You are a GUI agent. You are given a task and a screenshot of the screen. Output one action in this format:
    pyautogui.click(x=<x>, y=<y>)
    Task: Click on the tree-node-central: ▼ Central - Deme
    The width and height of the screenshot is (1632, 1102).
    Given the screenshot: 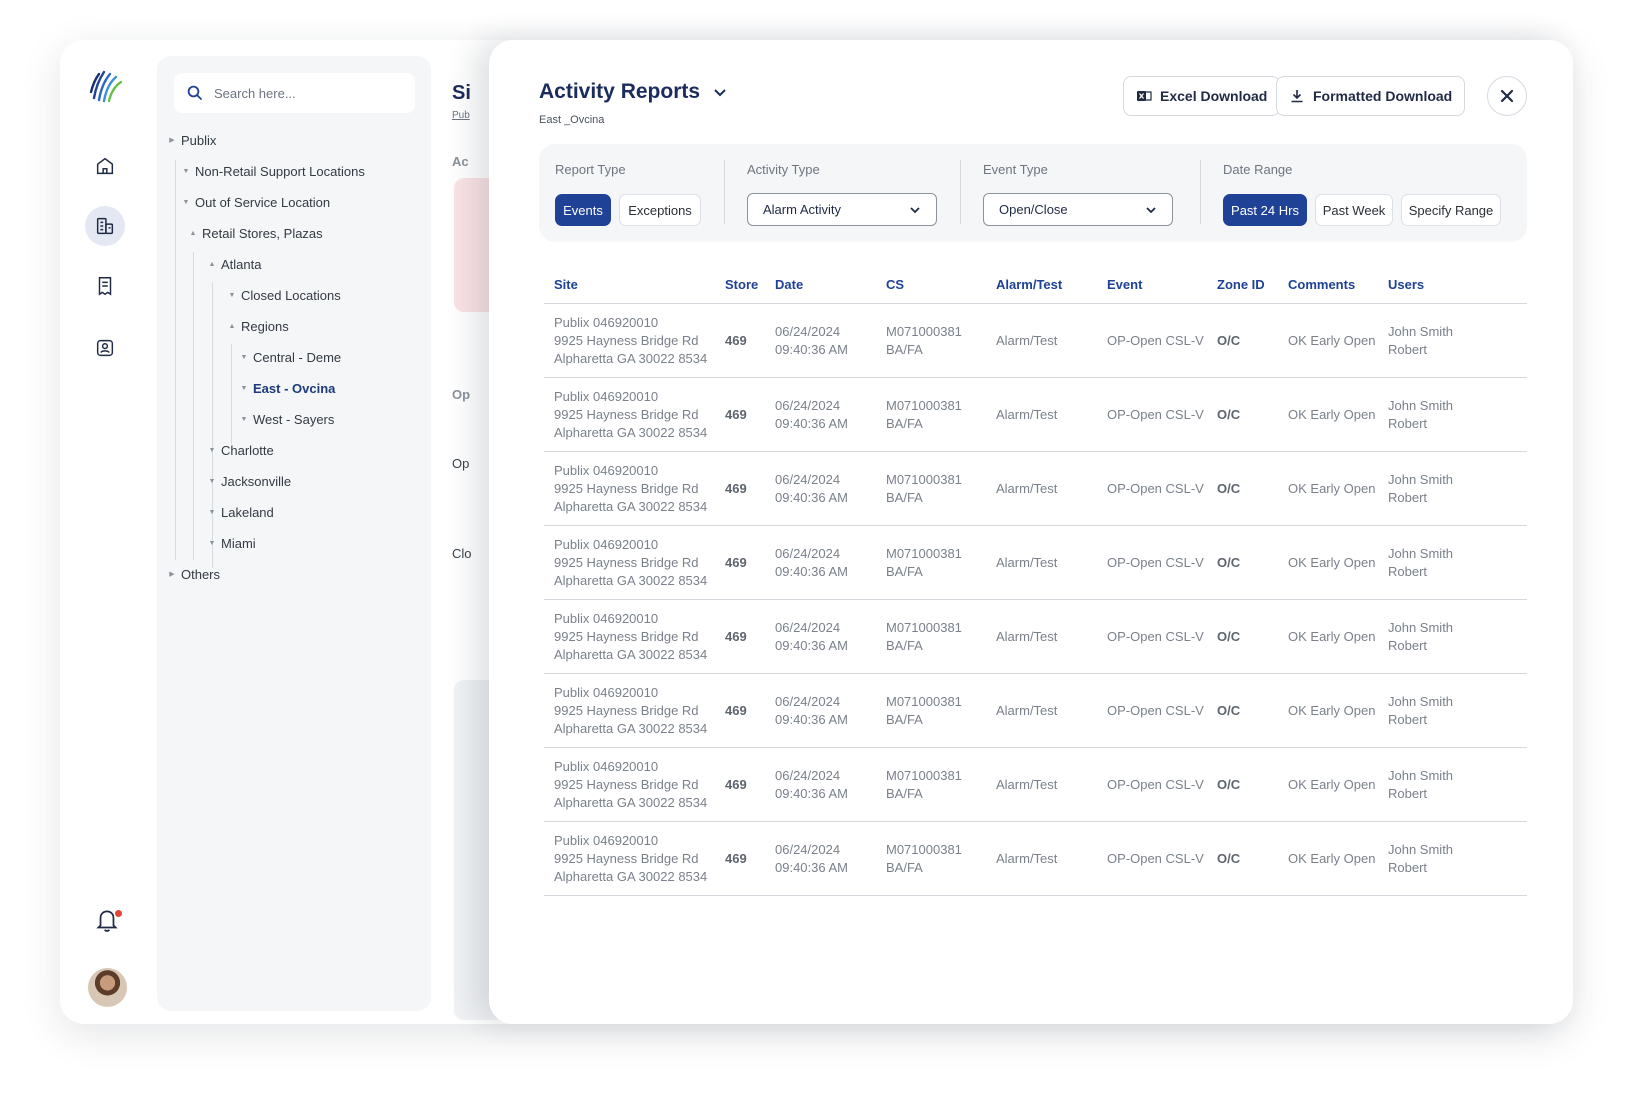 What is the action you would take?
    pyautogui.click(x=290, y=357)
    